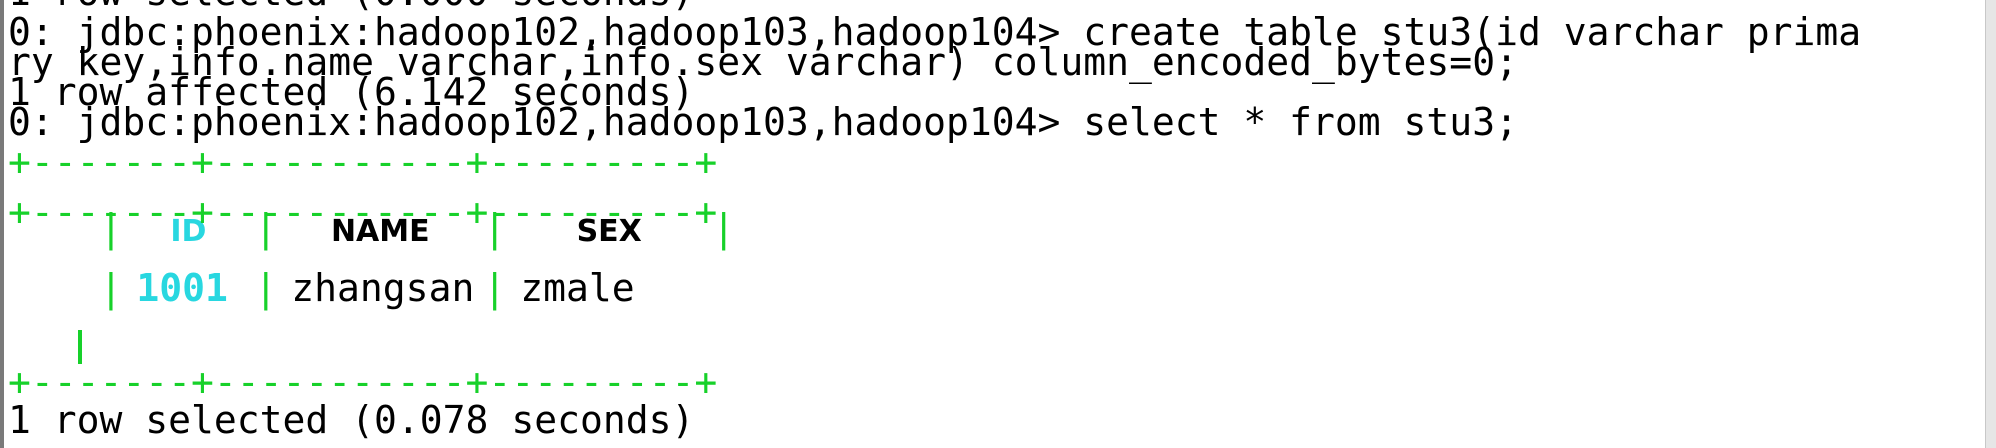 Image resolution: width=1996 pixels, height=448 pixels. Describe the element at coordinates (351, 420) in the screenshot. I see `output-rows-selected: 1 row selected (0.078 seconds)` at that location.